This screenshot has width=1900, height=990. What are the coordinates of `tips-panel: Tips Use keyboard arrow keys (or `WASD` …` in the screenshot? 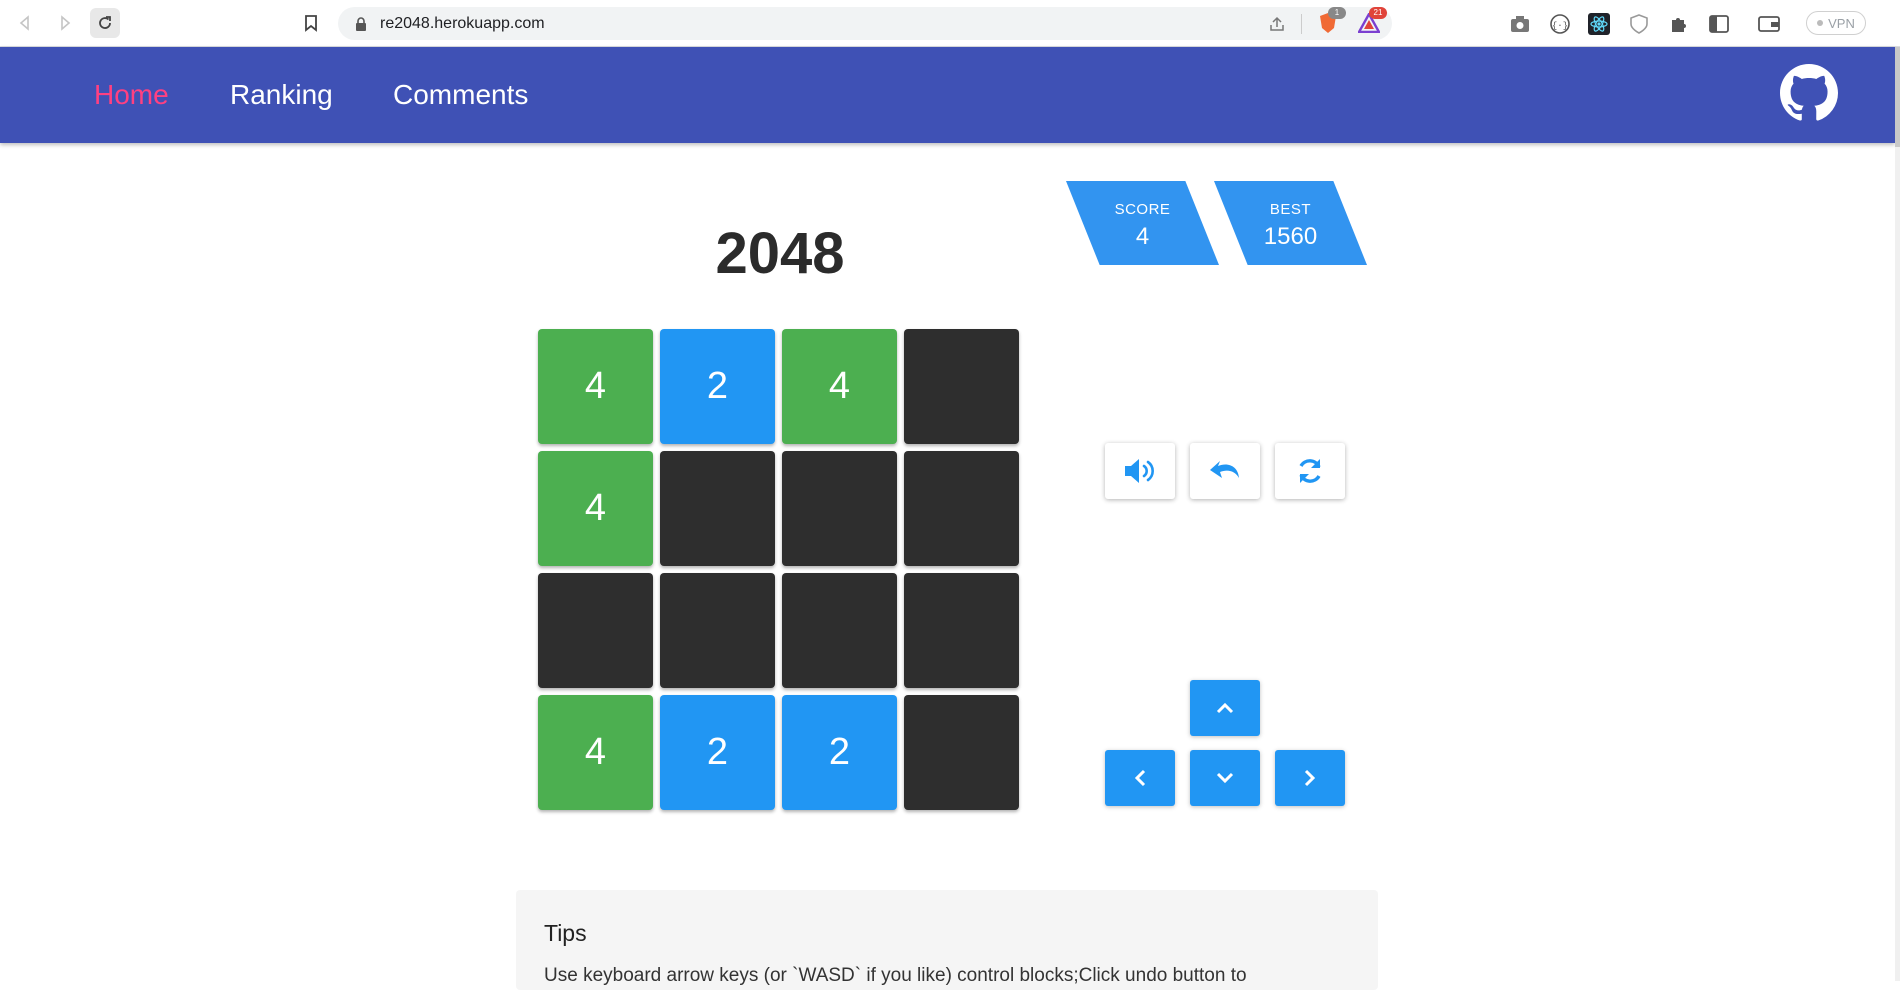 It's located at (947, 940).